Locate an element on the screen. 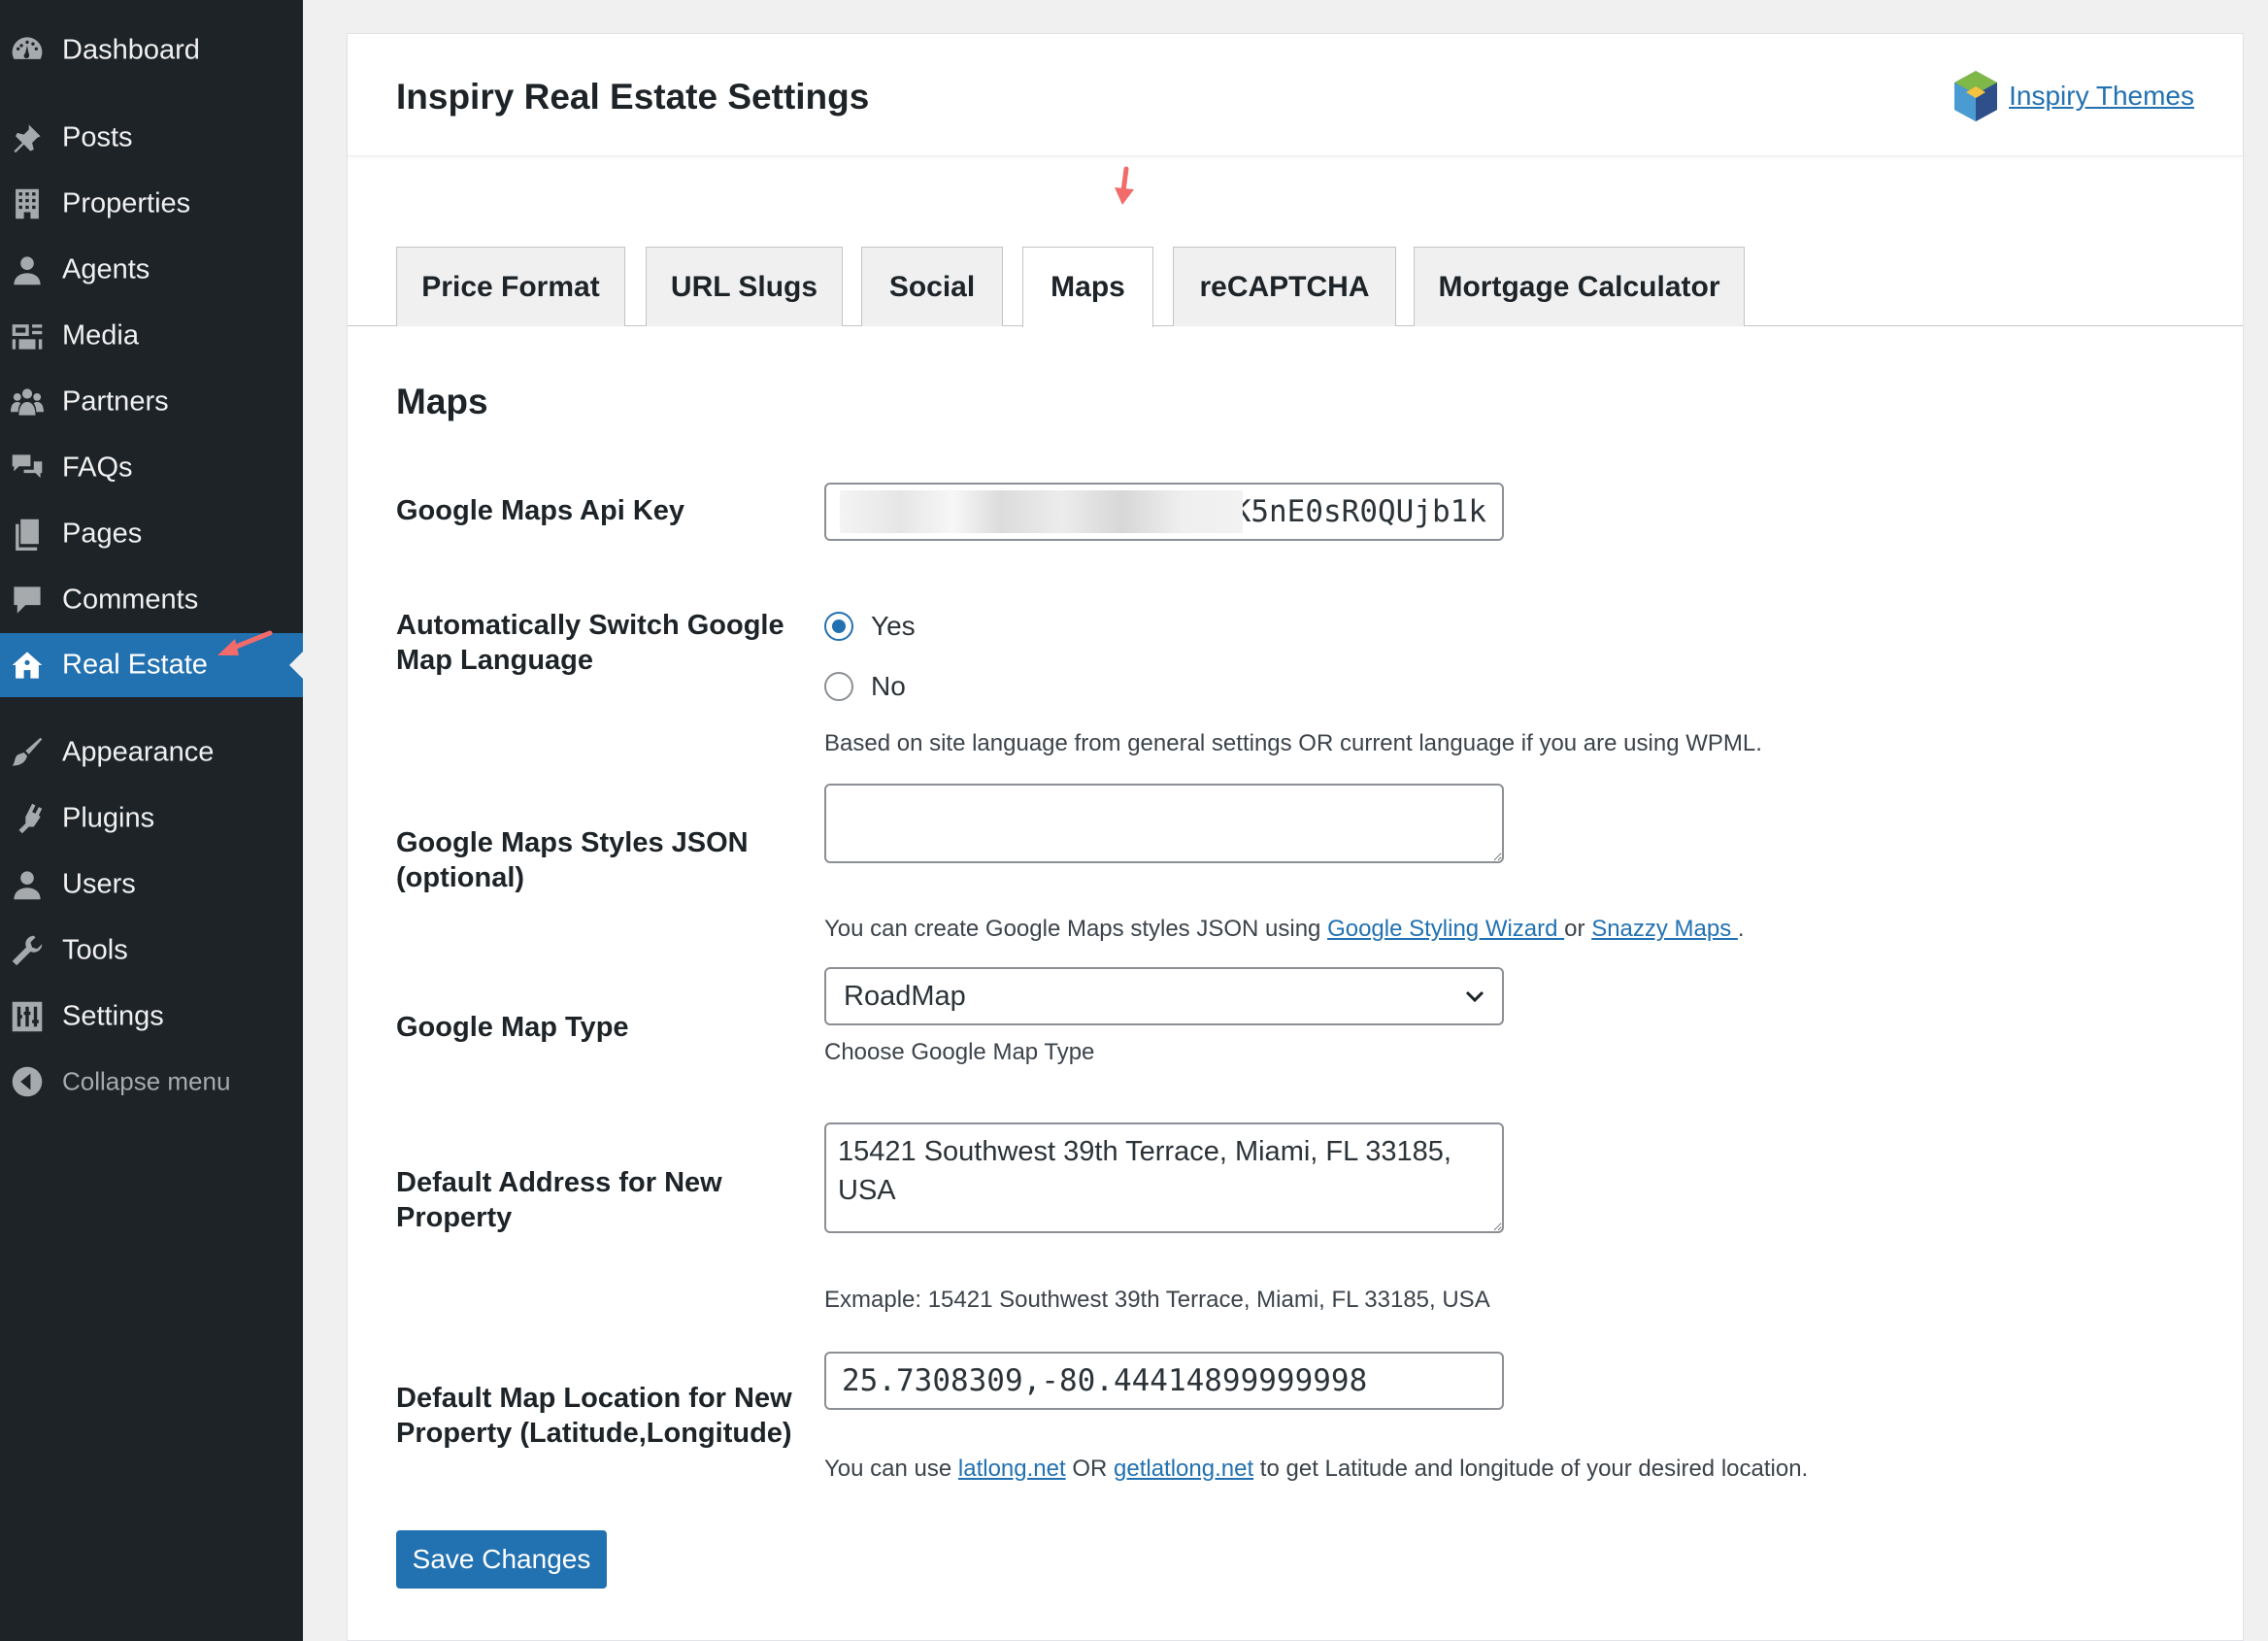 The width and height of the screenshot is (2268, 1641). sidebar-item-comments: Comments is located at coordinates (151, 600).